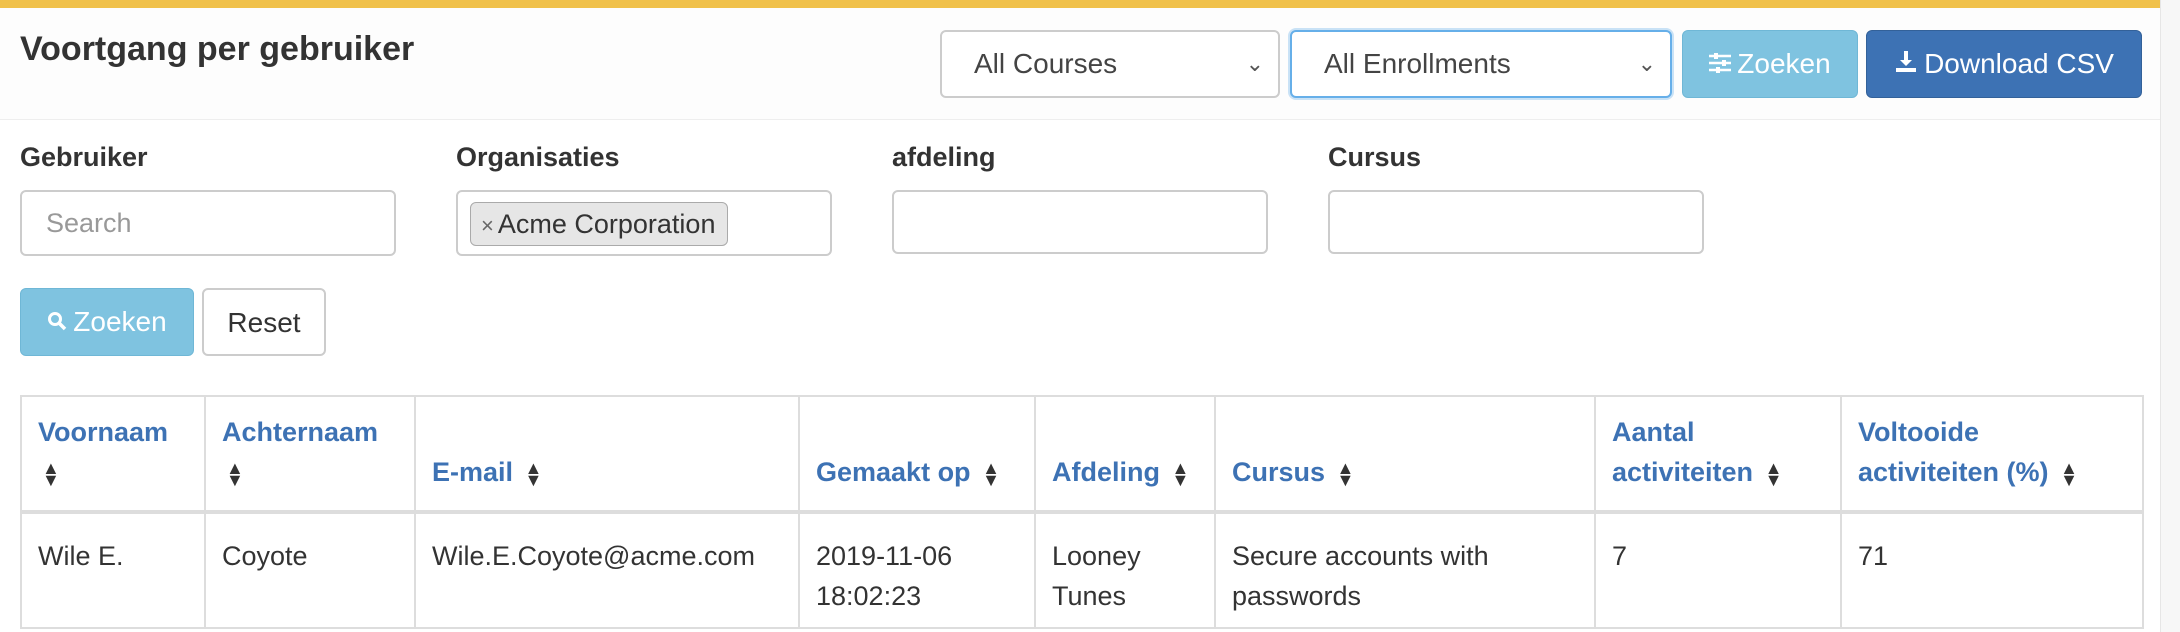 The image size is (2180, 632). What do you see at coordinates (1992, 570) in the screenshot?
I see `cell-completed-percent: 71` at bounding box center [1992, 570].